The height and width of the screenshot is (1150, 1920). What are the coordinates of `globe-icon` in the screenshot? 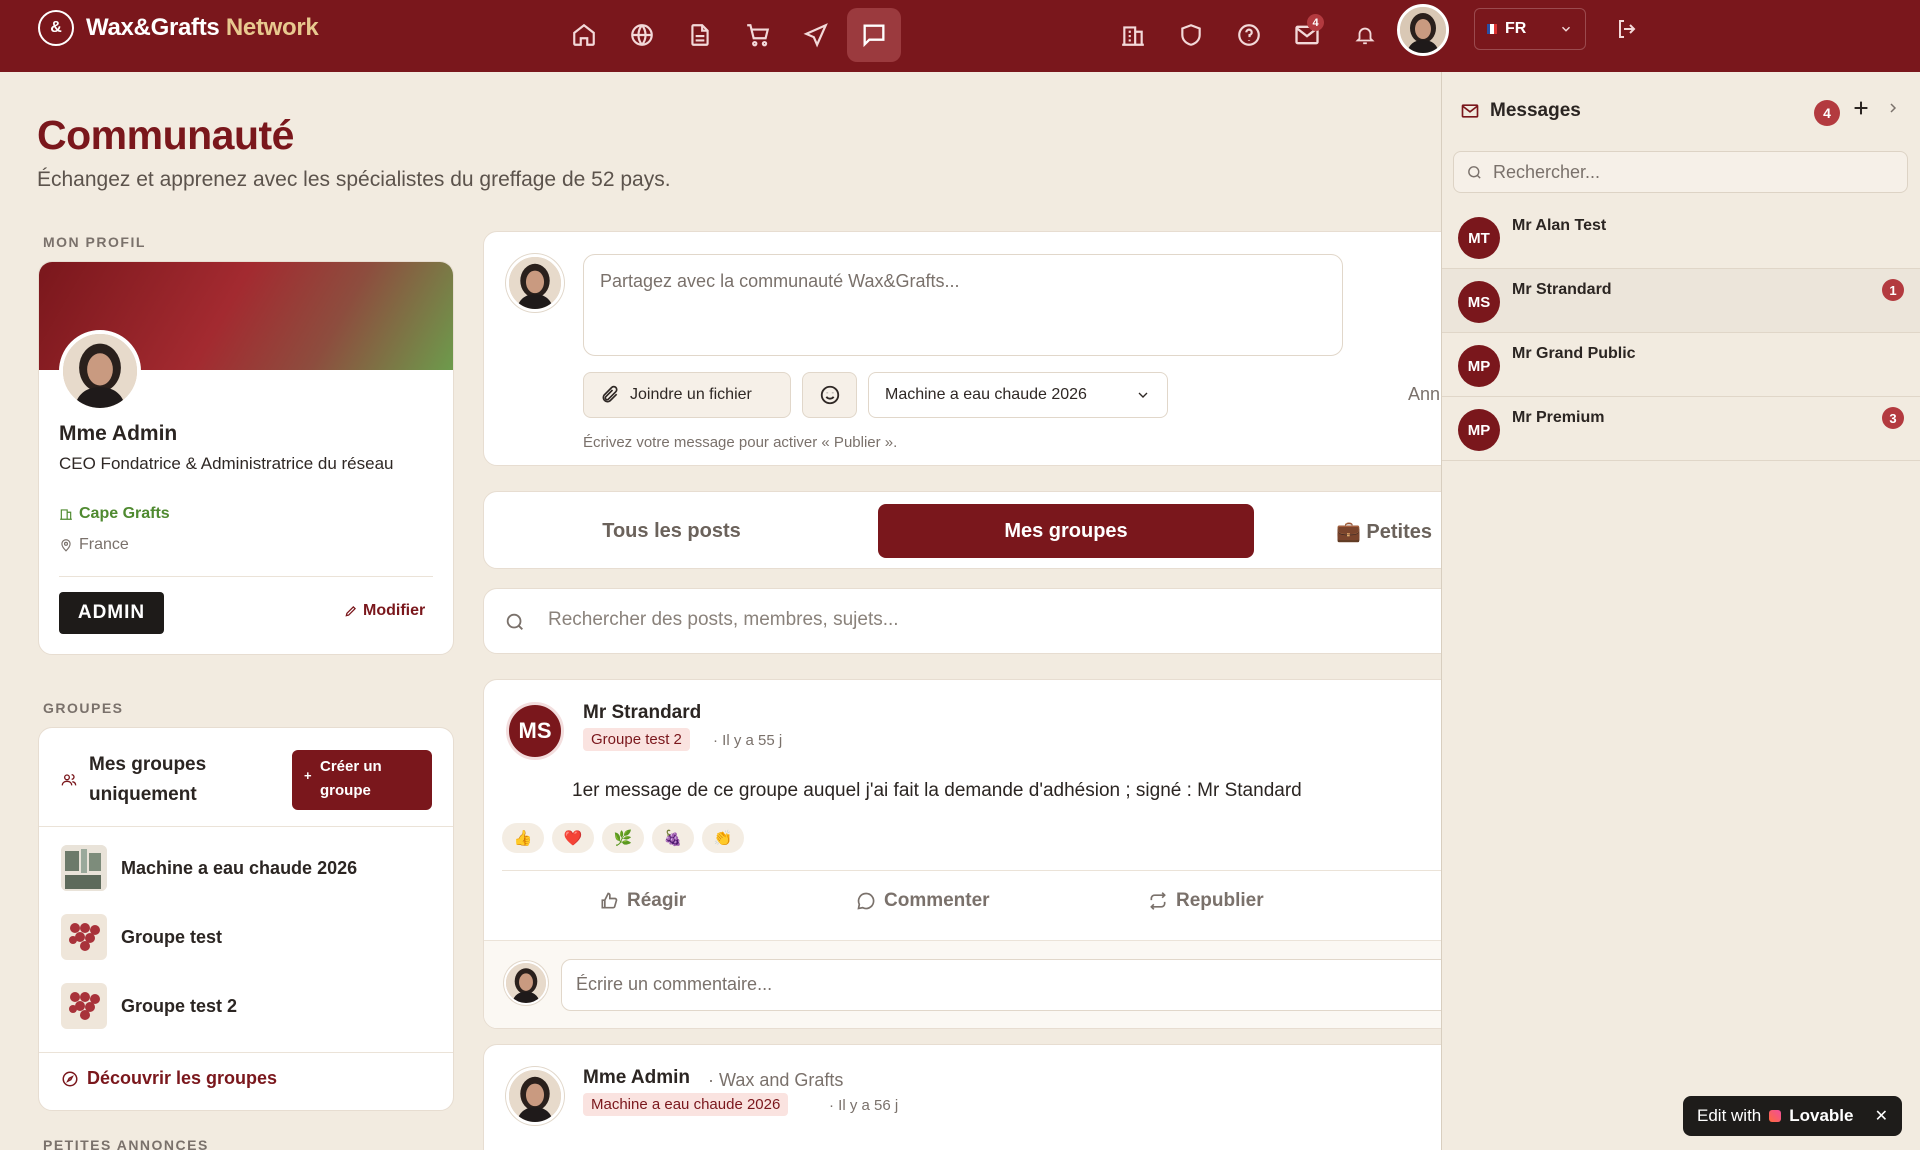 It's located at (642, 35).